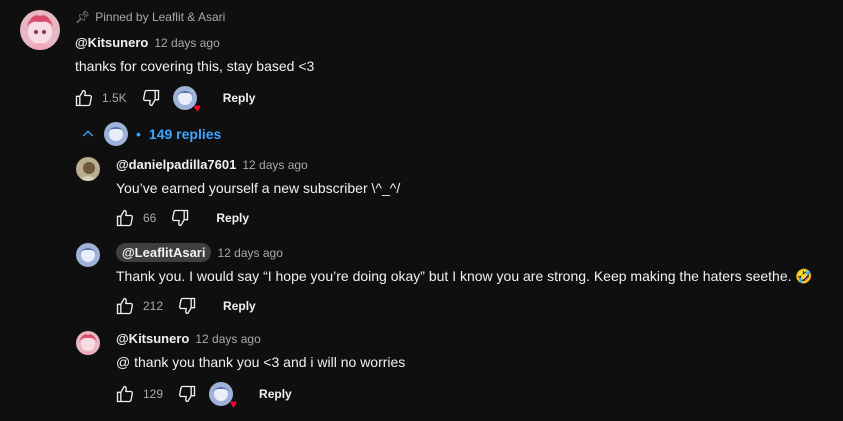 This screenshot has width=843, height=421. I want to click on reply-author: @danielpadilla7601, so click(176, 164).